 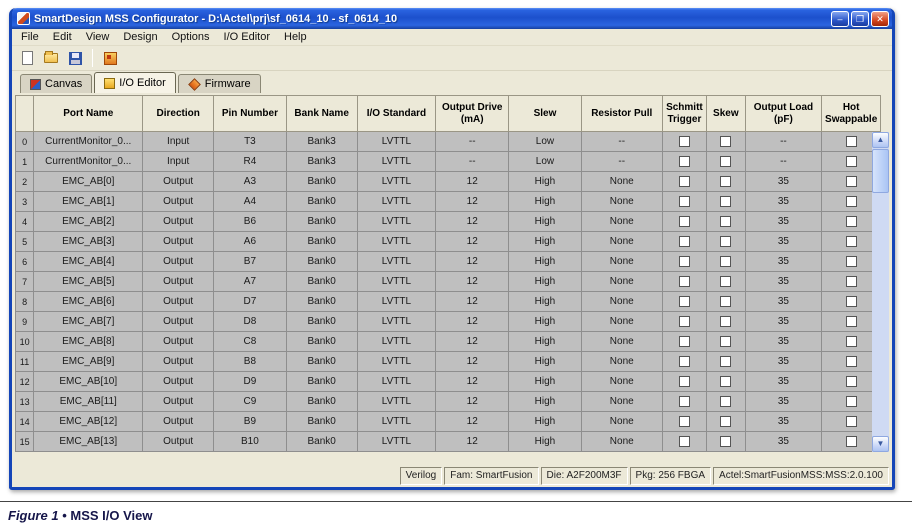 What do you see at coordinates (250, 113) in the screenshot?
I see `column-header-pin-number: Pin Number` at bounding box center [250, 113].